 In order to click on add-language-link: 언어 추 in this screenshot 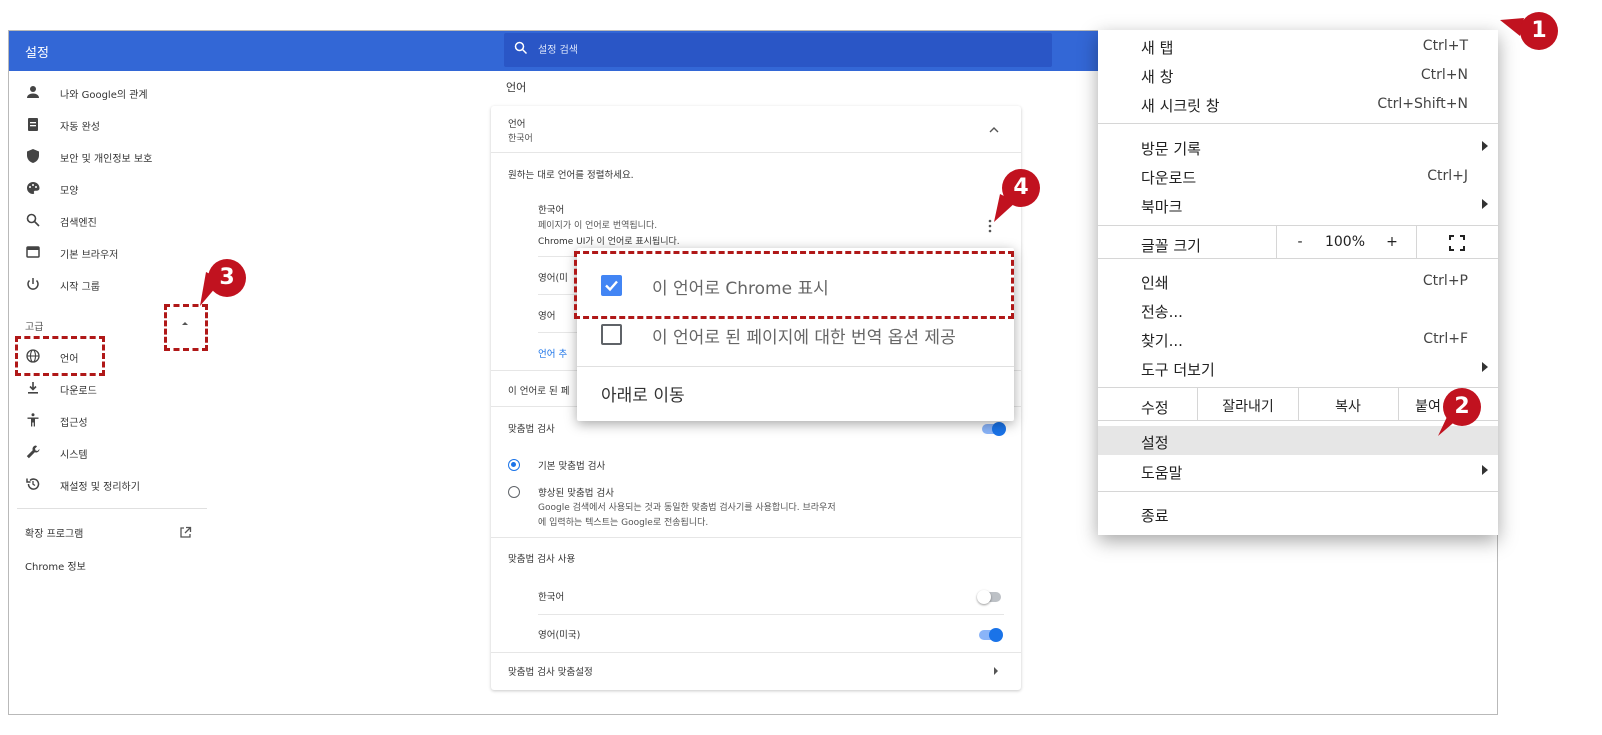, I will do `click(552, 353)`.